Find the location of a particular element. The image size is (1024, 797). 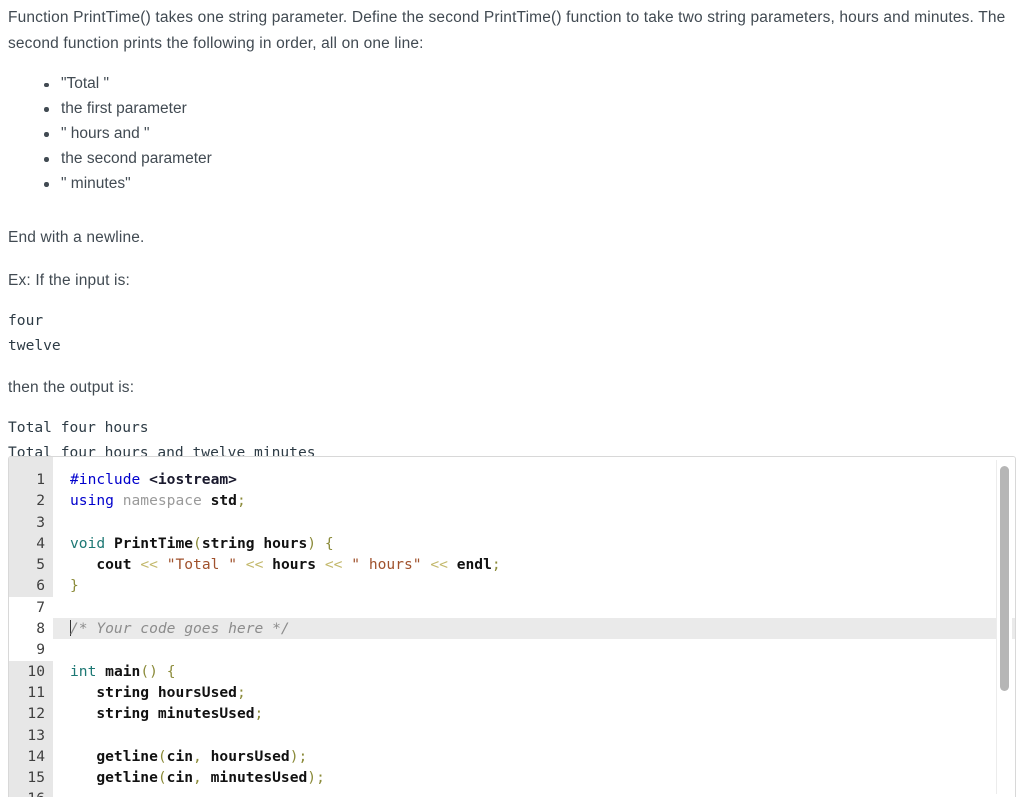

code-line-content: /* Your code goes here */ is located at coordinates (180, 628).